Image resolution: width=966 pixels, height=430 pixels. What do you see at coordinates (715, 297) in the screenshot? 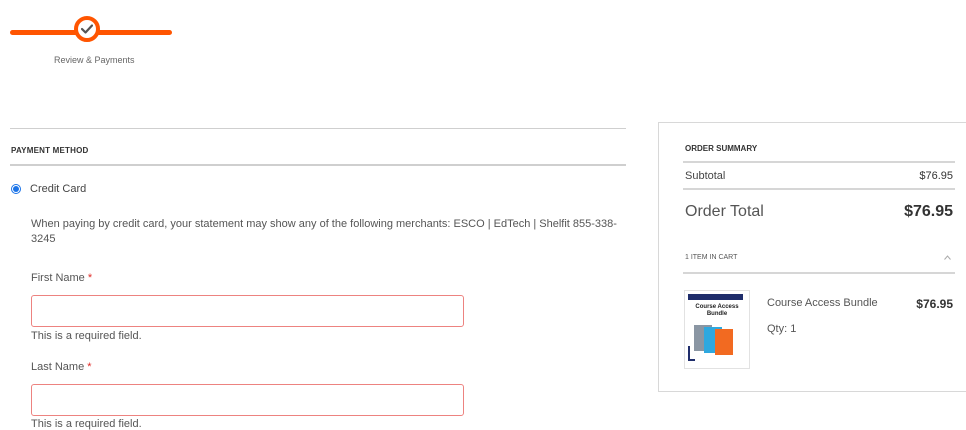
I see `thumbnail-band` at bounding box center [715, 297].